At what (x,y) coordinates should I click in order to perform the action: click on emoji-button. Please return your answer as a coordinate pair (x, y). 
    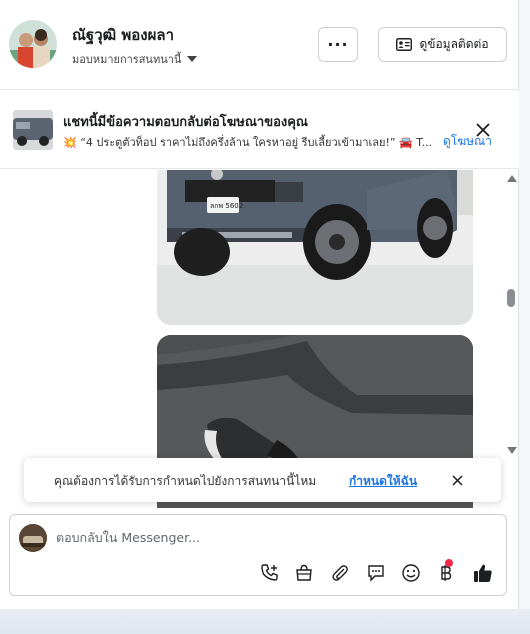
    Looking at the image, I should click on (411, 573).